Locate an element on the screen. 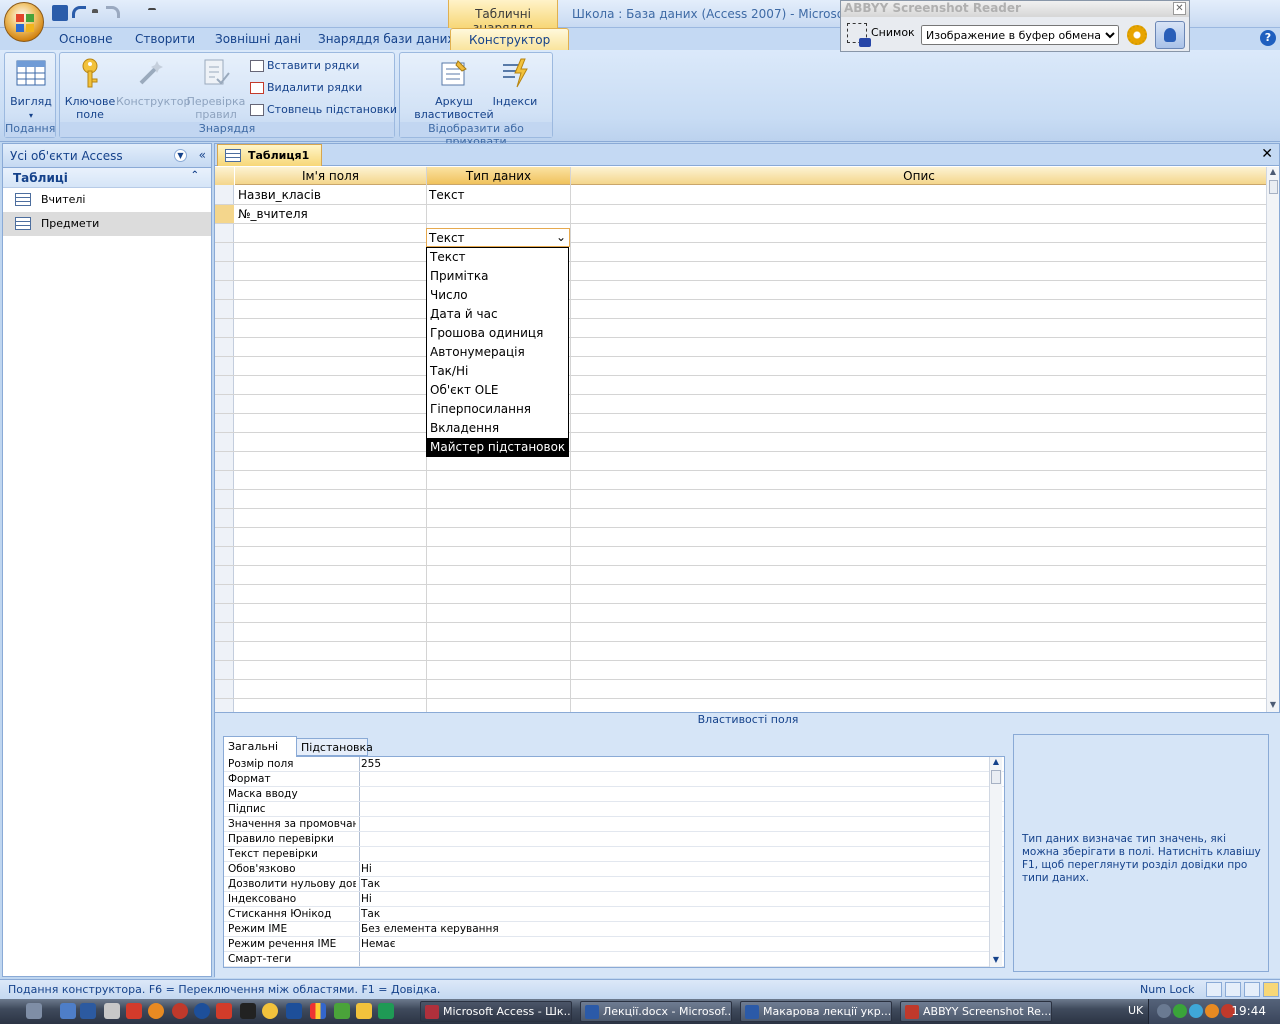 This screenshot has height=1024, width=1280. office-button is located at coordinates (24, 22).